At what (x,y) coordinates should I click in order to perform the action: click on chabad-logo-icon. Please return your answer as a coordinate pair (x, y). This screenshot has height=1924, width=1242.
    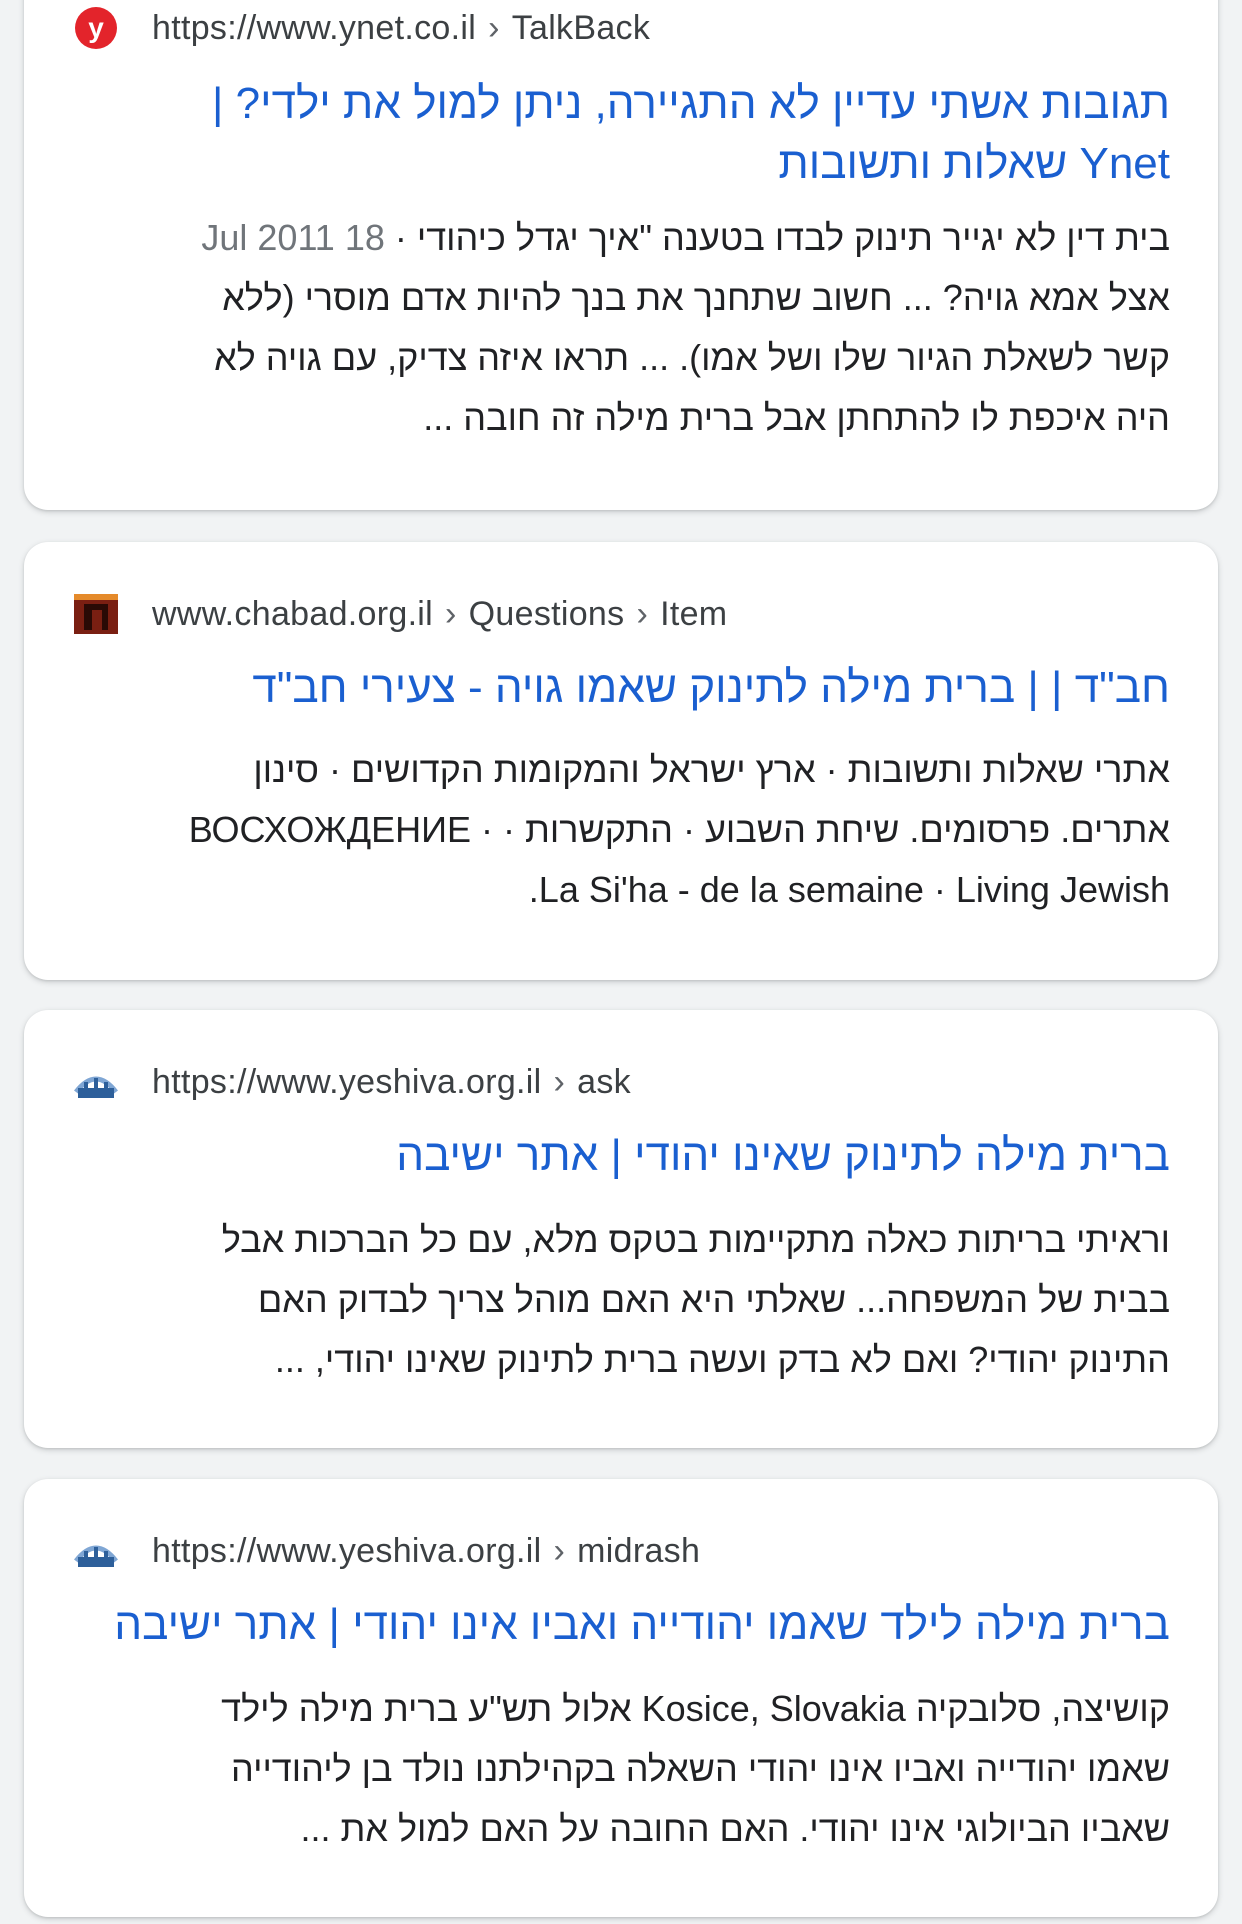
    Looking at the image, I should click on (96, 614).